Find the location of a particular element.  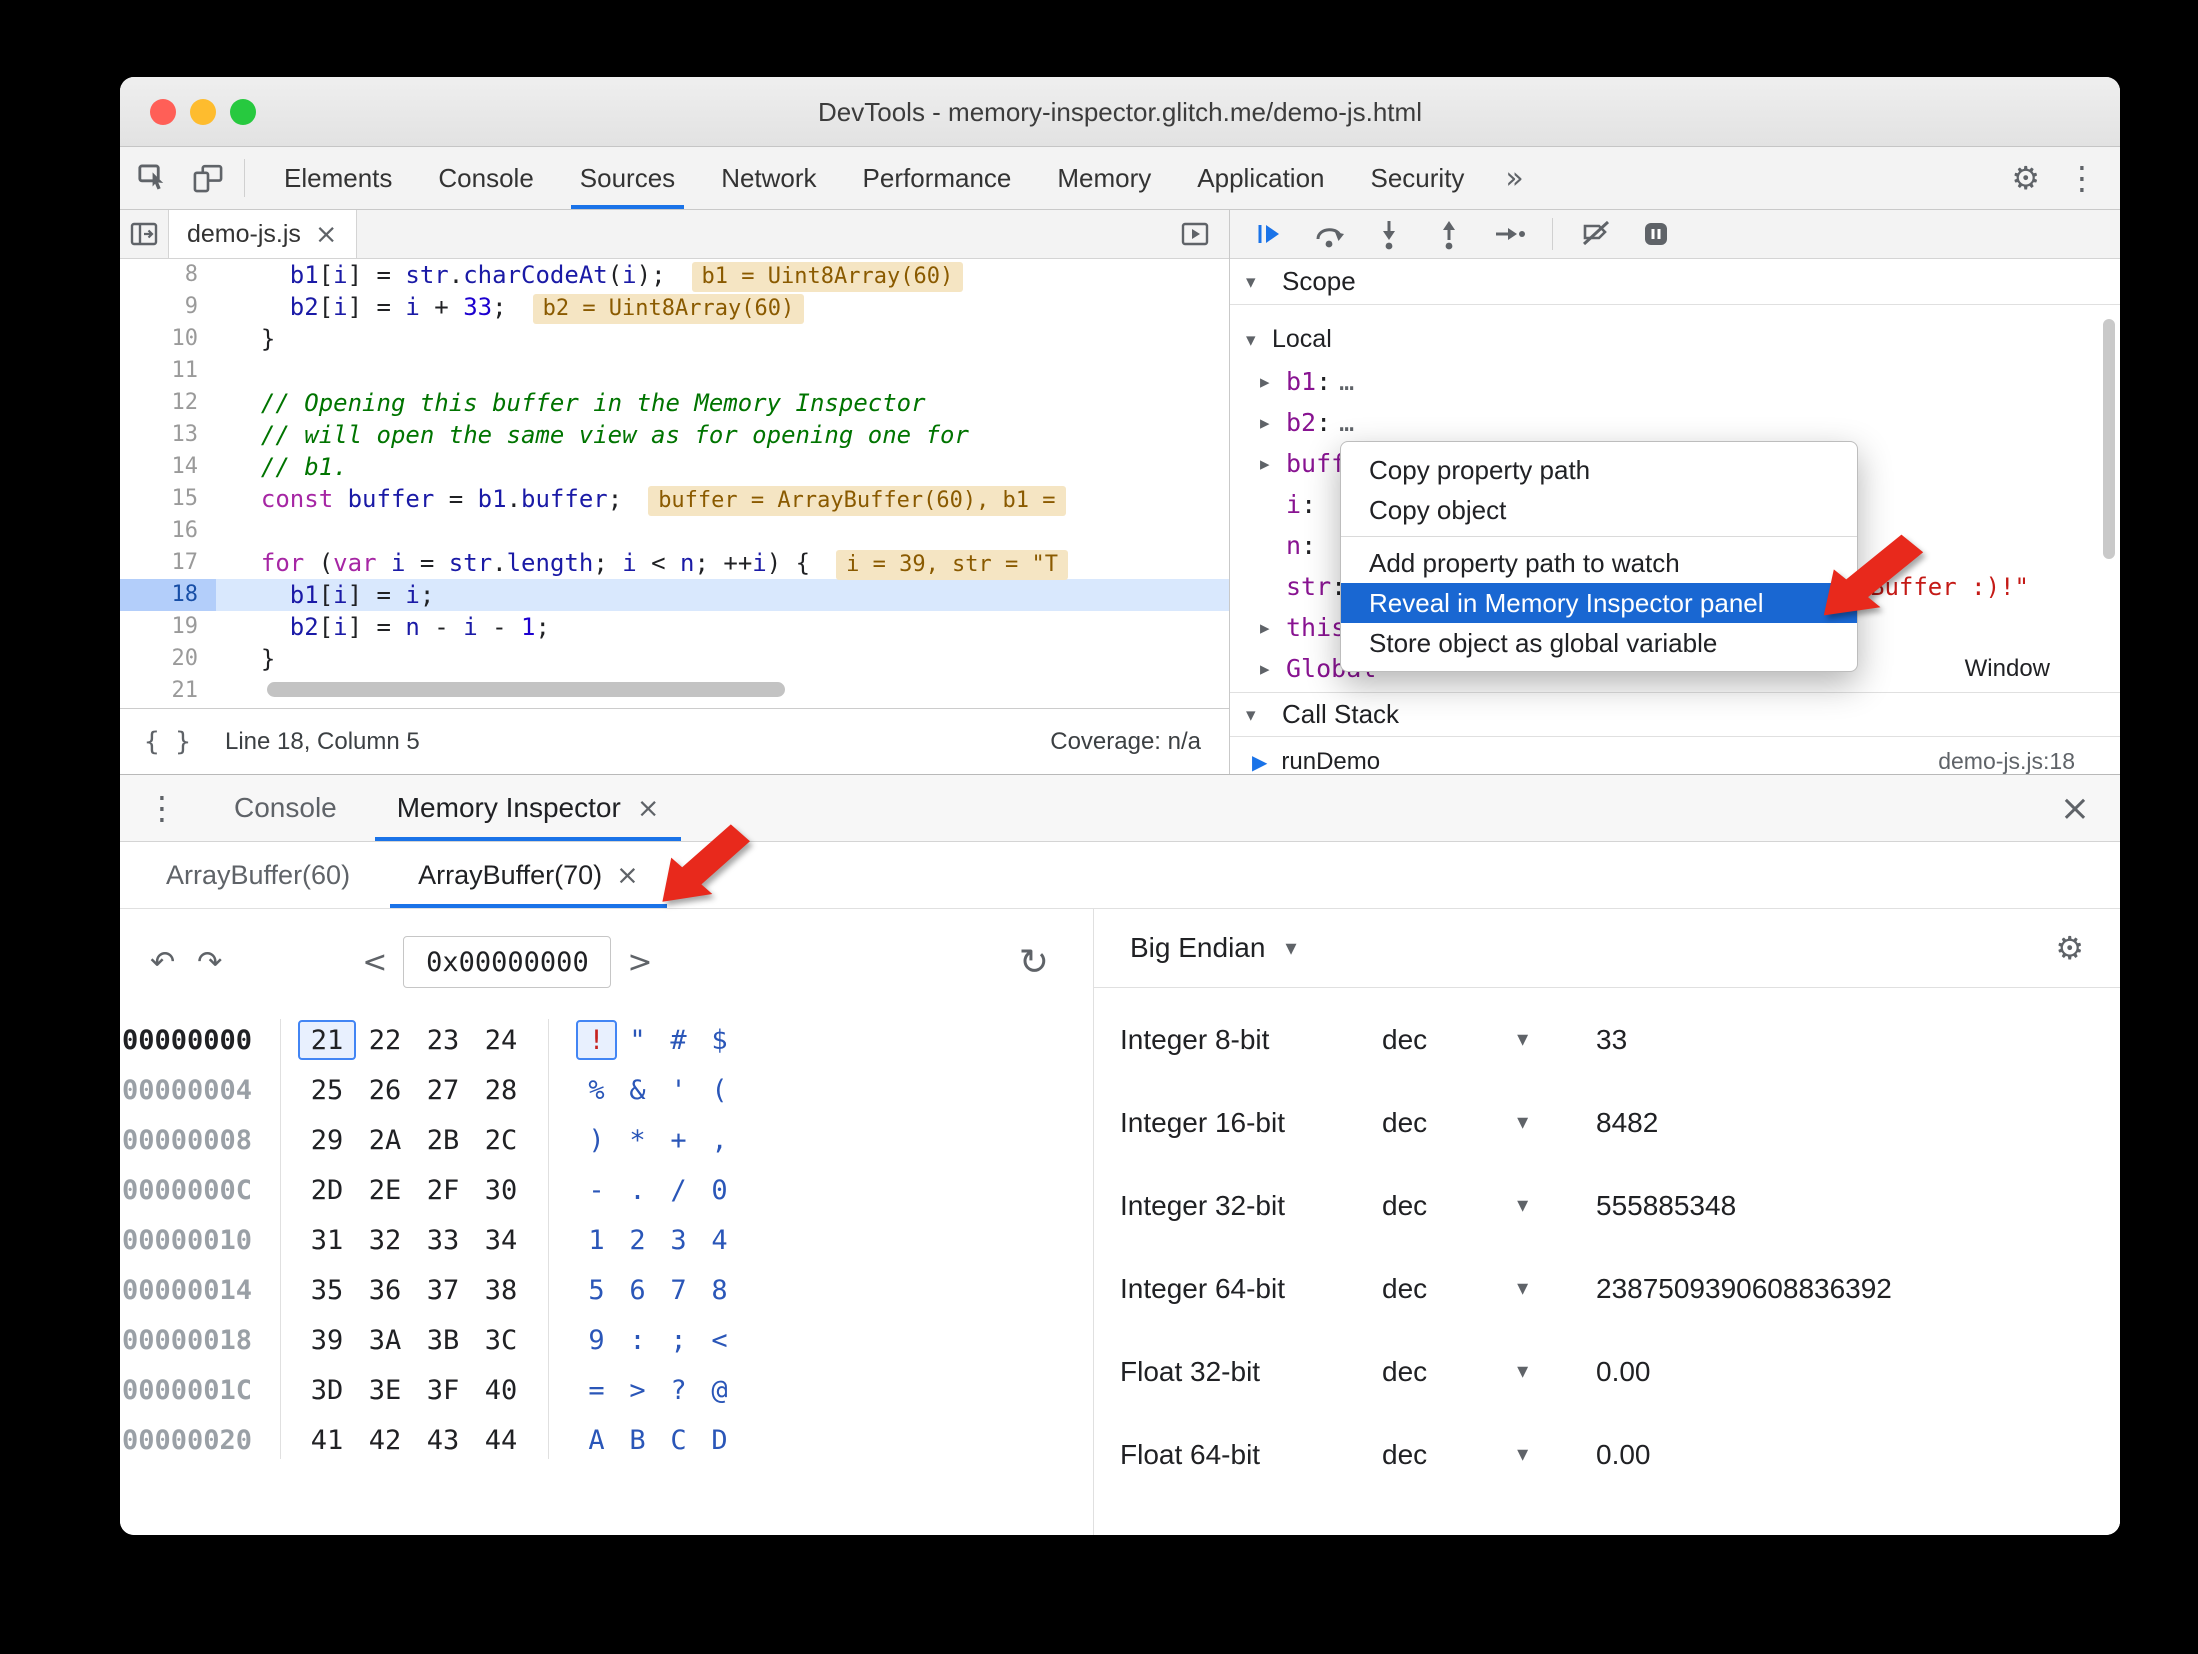

tab-memory: Memory is located at coordinates (1104, 178).